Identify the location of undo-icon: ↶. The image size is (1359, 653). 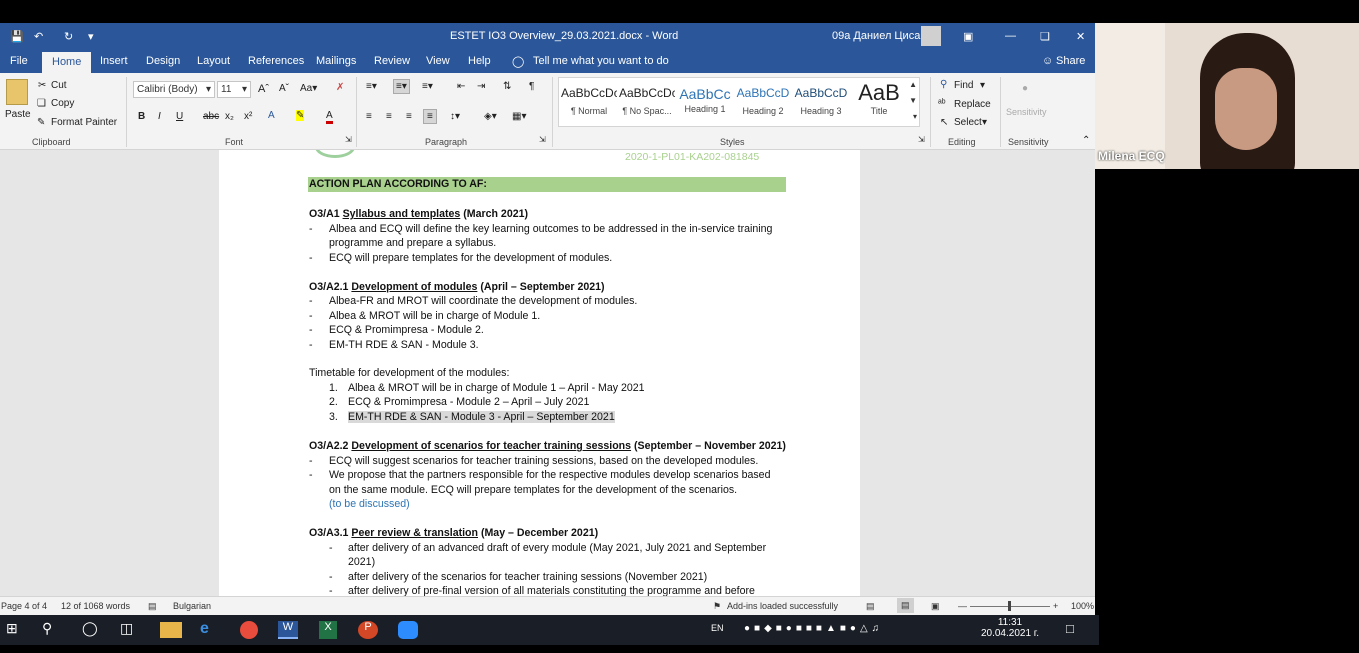
(38, 36).